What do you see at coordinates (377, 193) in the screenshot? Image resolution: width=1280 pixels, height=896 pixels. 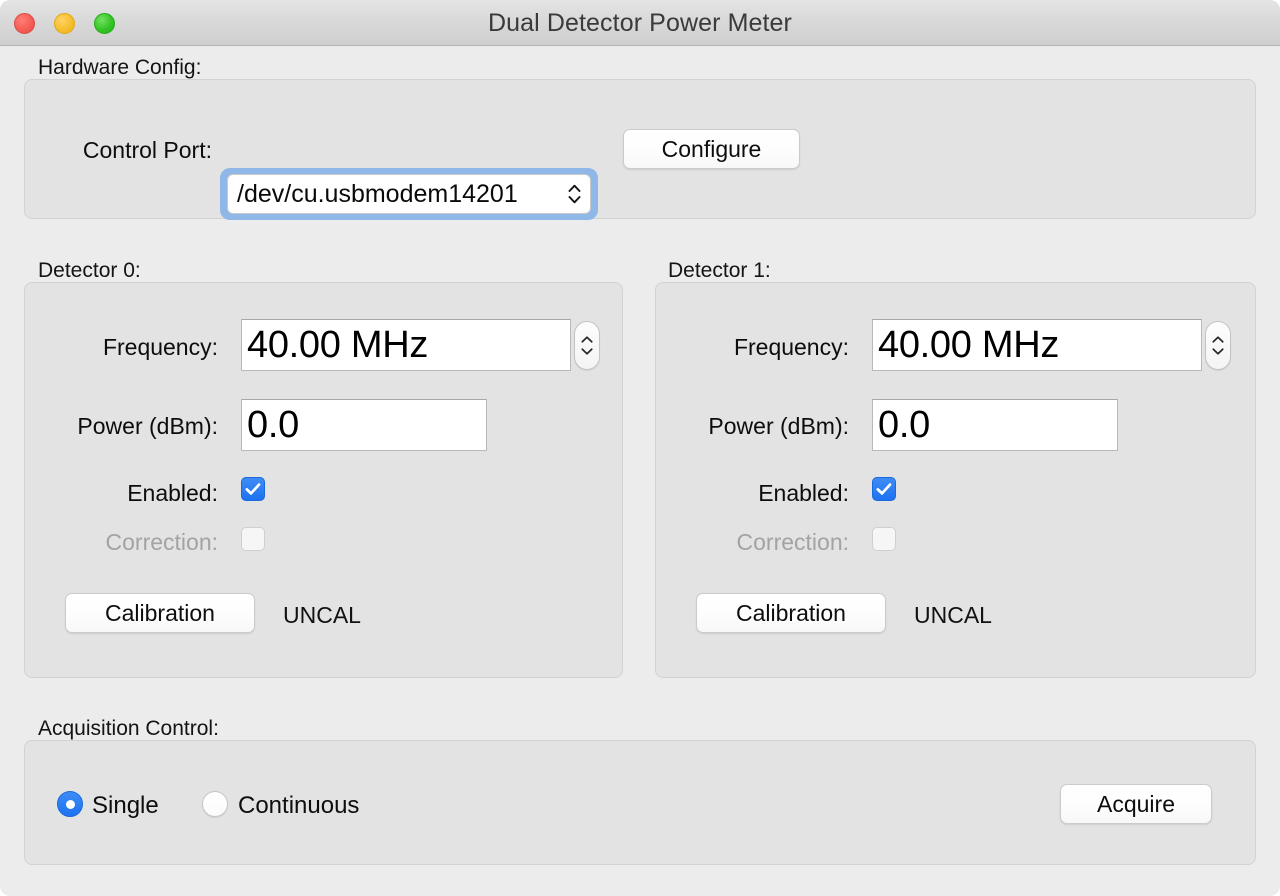 I see `control-port-value: /dev/cu.usbmodem14201` at bounding box center [377, 193].